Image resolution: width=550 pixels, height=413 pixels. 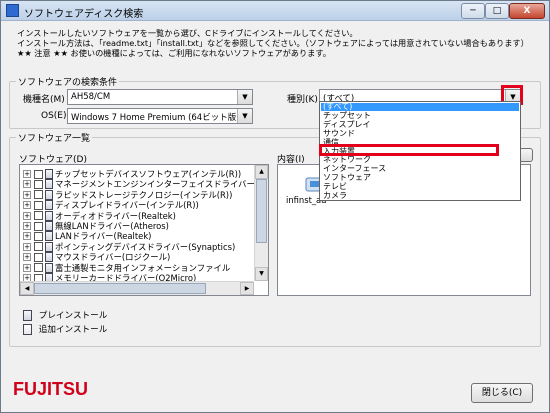 I want to click on side-button, so click(x=526, y=155).